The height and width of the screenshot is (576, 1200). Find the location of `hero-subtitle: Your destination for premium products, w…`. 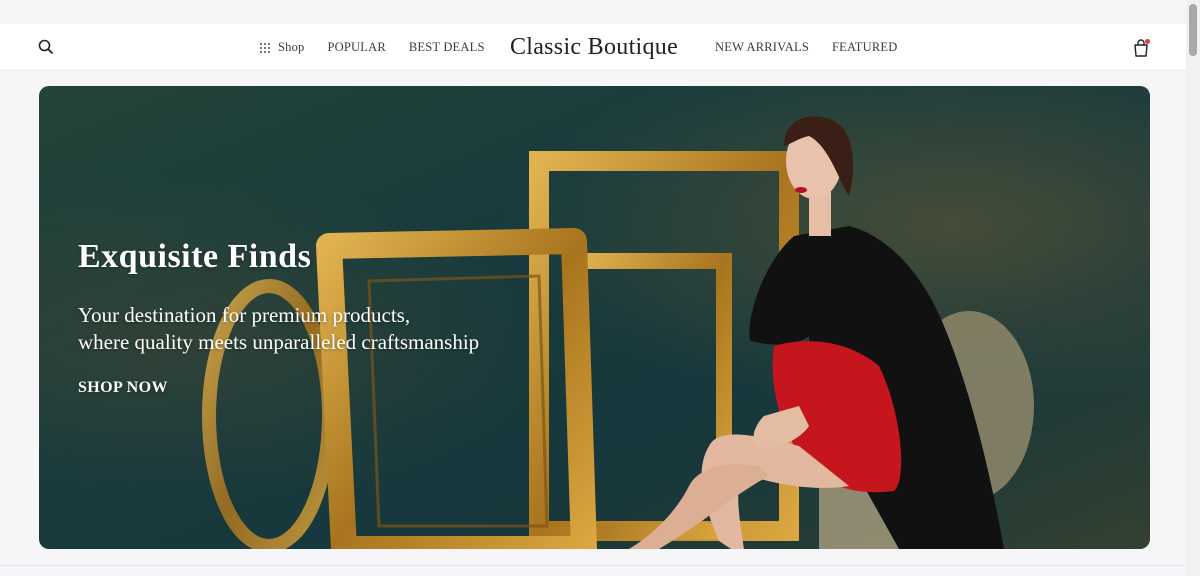

hero-subtitle: Your destination for premium products, w… is located at coordinates (313, 329).